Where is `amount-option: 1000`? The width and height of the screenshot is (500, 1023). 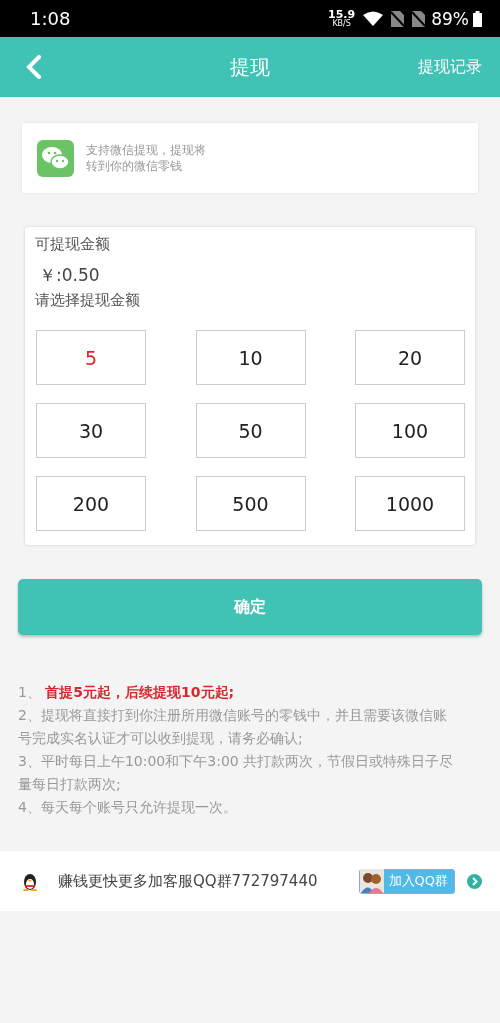 amount-option: 1000 is located at coordinates (410, 503).